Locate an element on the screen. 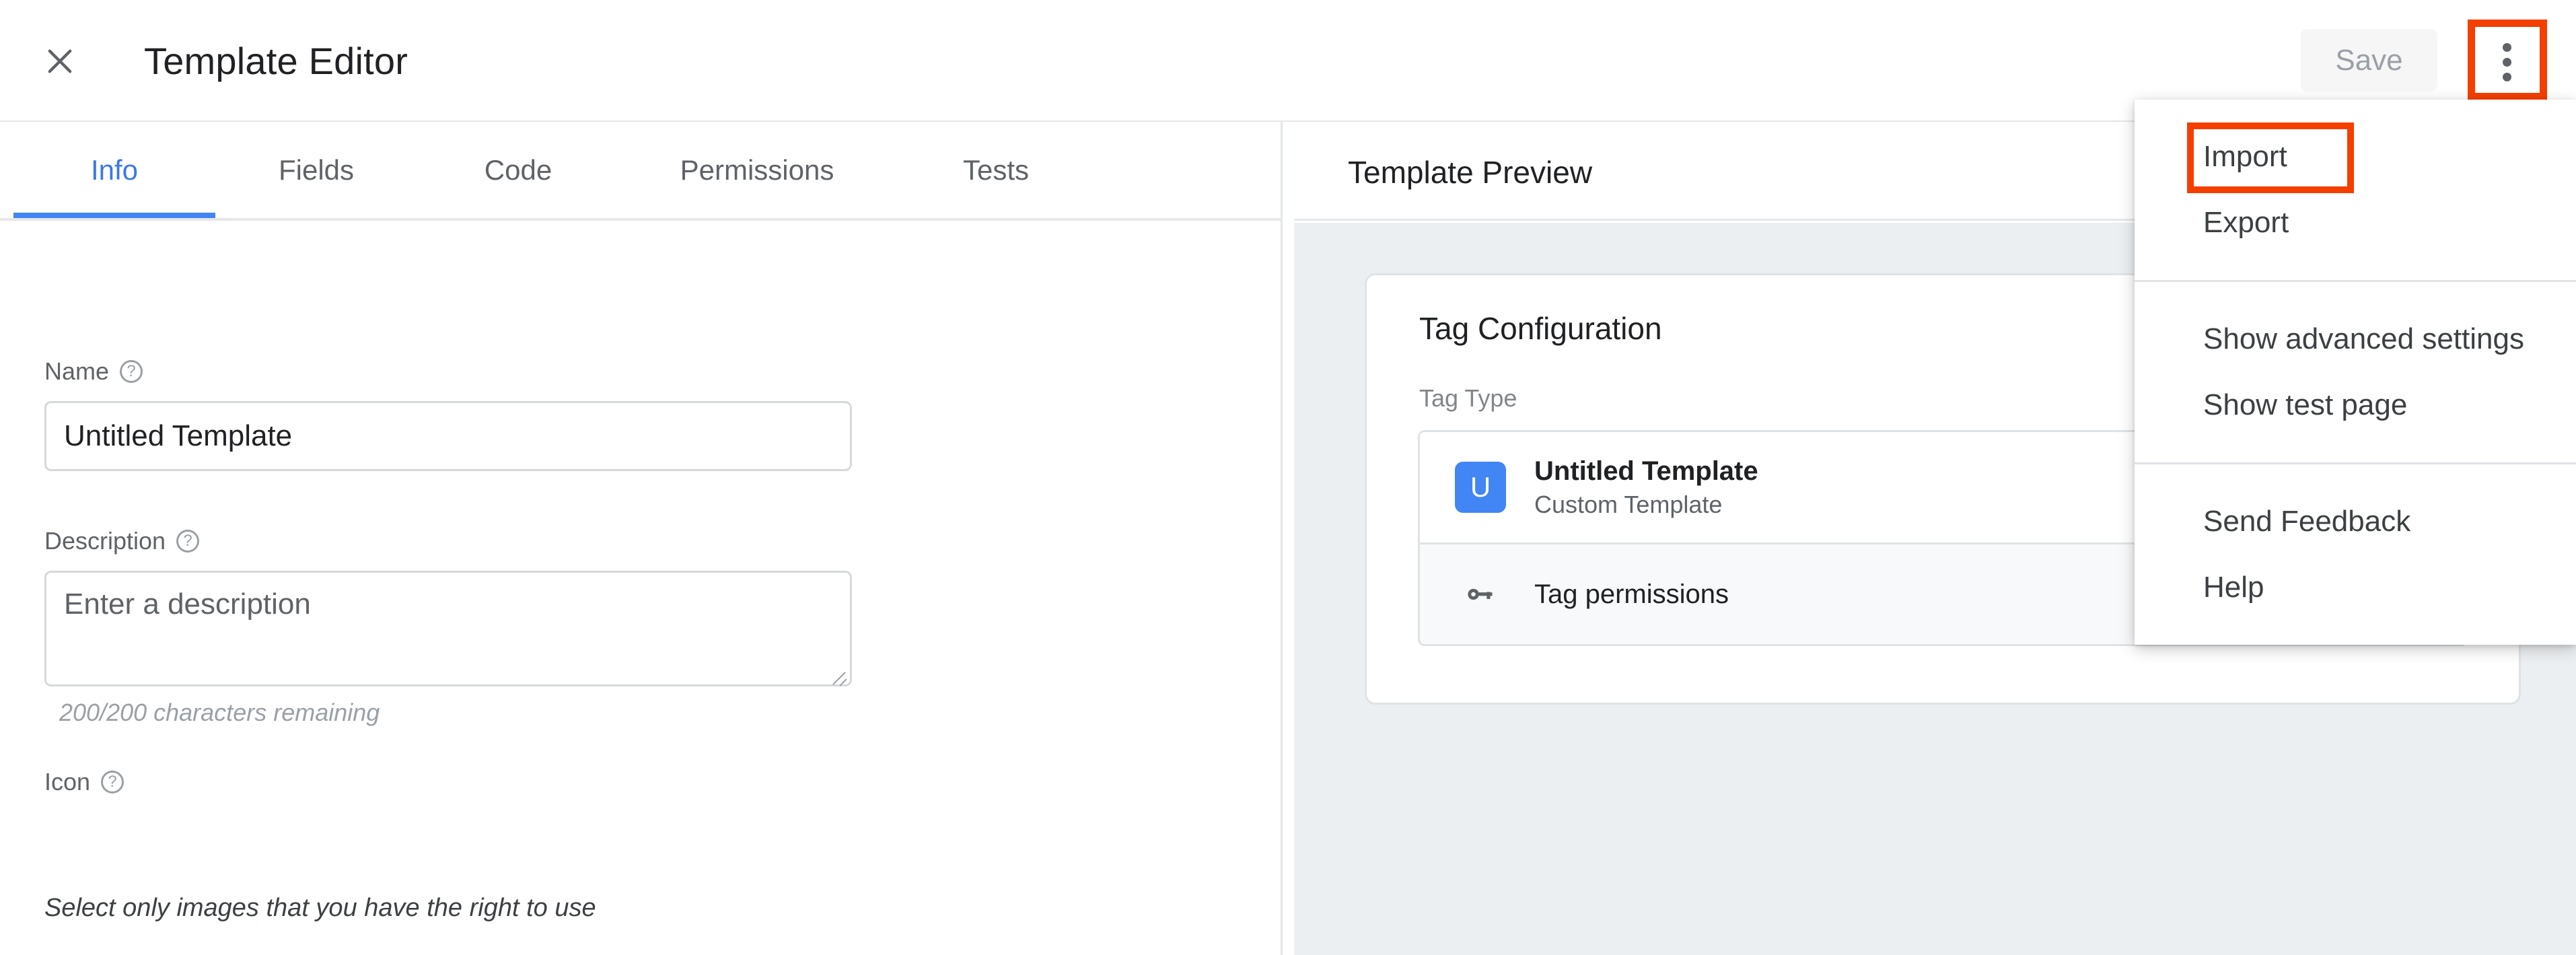 This screenshot has height=955, width=2576. description-field-label: Description ? is located at coordinates (122, 541).